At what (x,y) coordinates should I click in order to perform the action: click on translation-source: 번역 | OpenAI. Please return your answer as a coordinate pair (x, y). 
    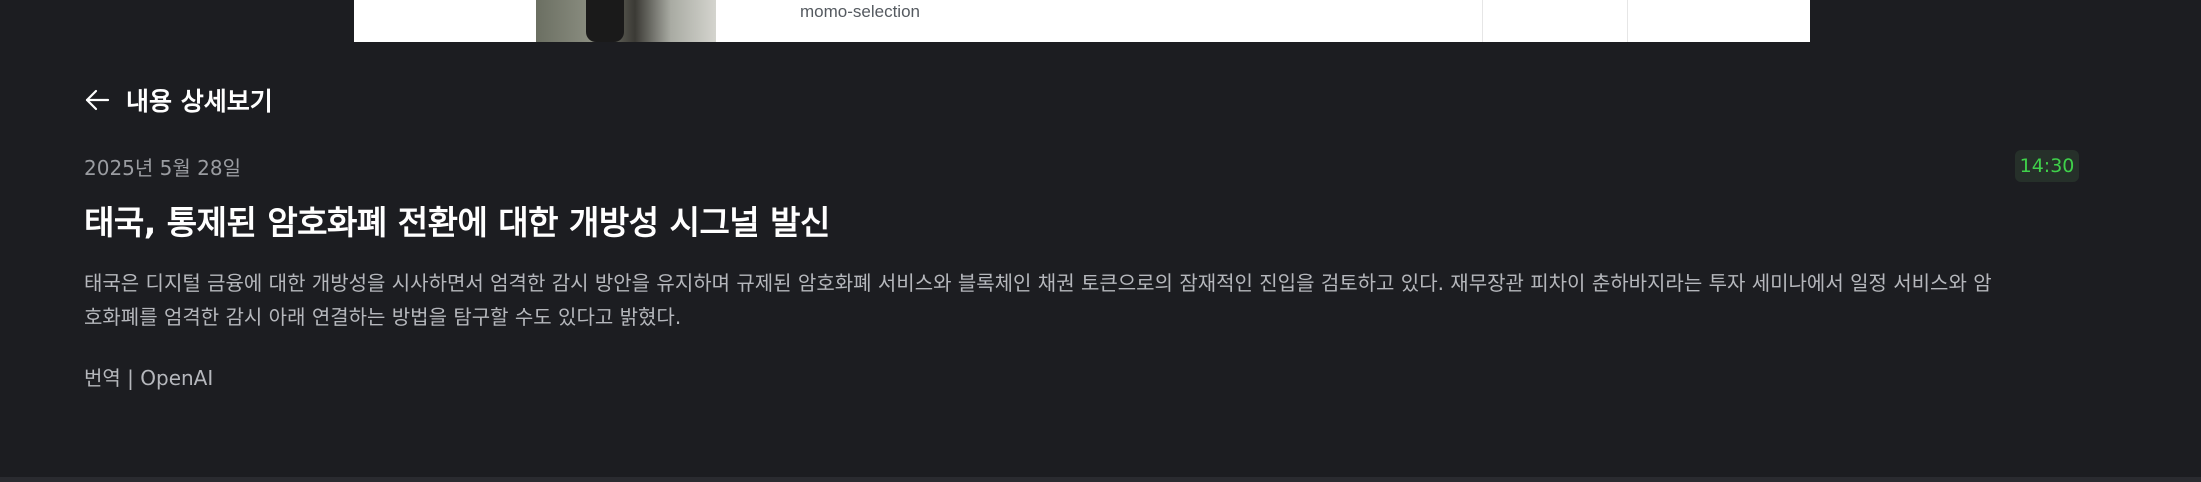
    Looking at the image, I should click on (149, 378).